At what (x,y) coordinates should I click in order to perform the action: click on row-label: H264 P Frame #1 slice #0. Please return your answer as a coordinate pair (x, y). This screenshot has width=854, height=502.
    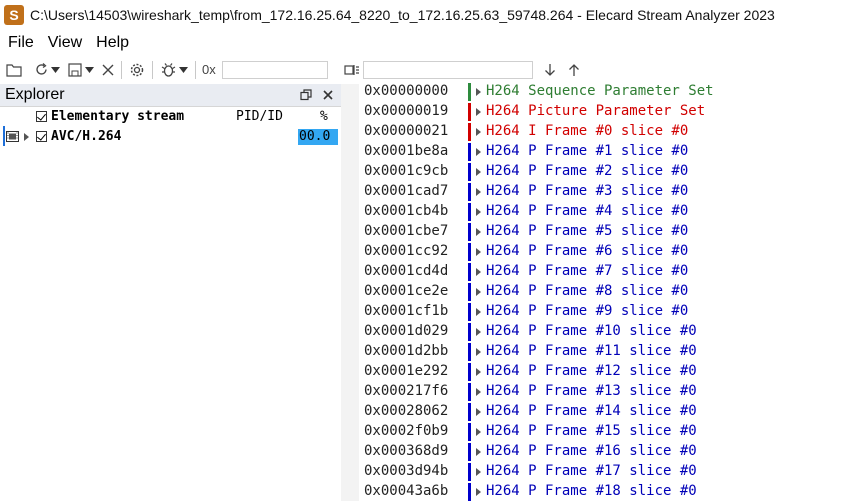
    Looking at the image, I should click on (587, 151).